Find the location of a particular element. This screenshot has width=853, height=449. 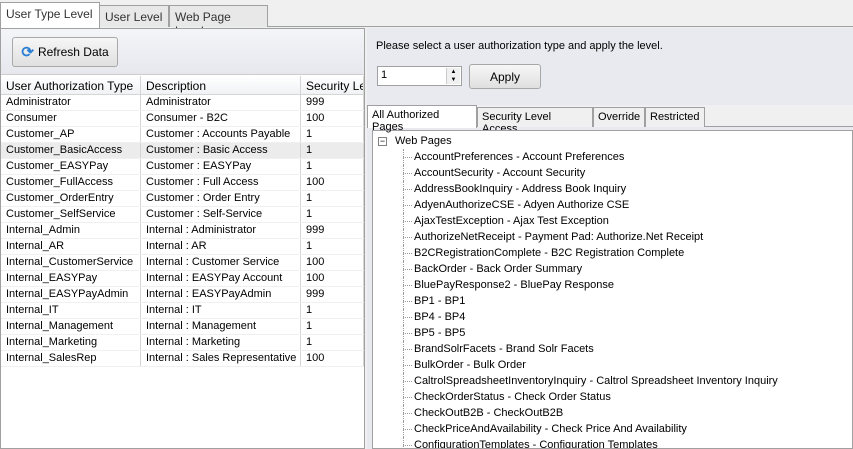

table-cell: Customer_AP is located at coordinates (71, 134).